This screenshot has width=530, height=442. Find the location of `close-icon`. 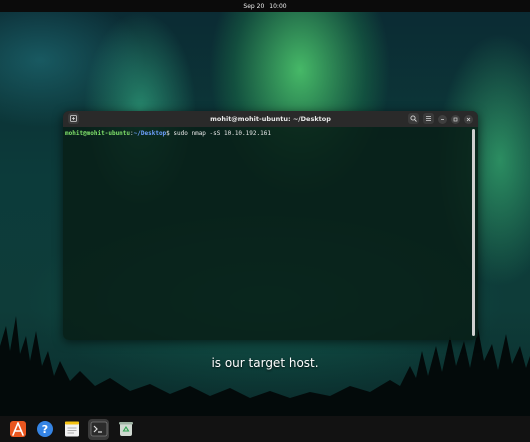

close-icon is located at coordinates (468, 119).